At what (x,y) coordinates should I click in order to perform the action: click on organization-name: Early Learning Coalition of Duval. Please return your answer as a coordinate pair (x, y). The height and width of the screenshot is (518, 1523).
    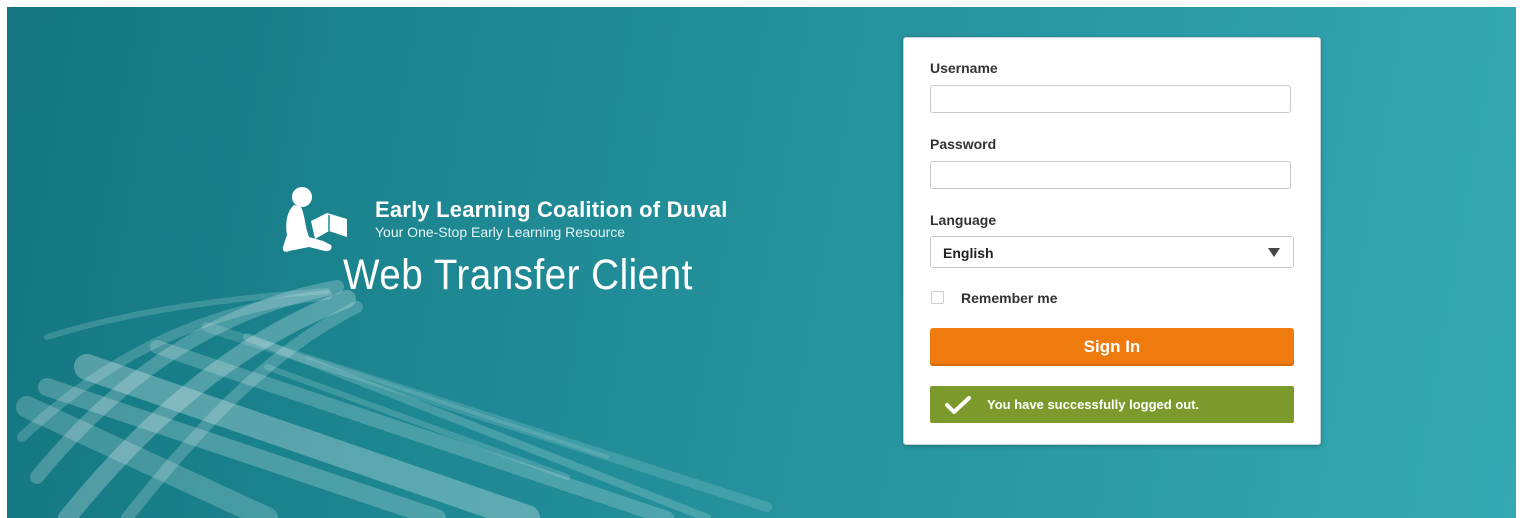
    Looking at the image, I should click on (551, 209).